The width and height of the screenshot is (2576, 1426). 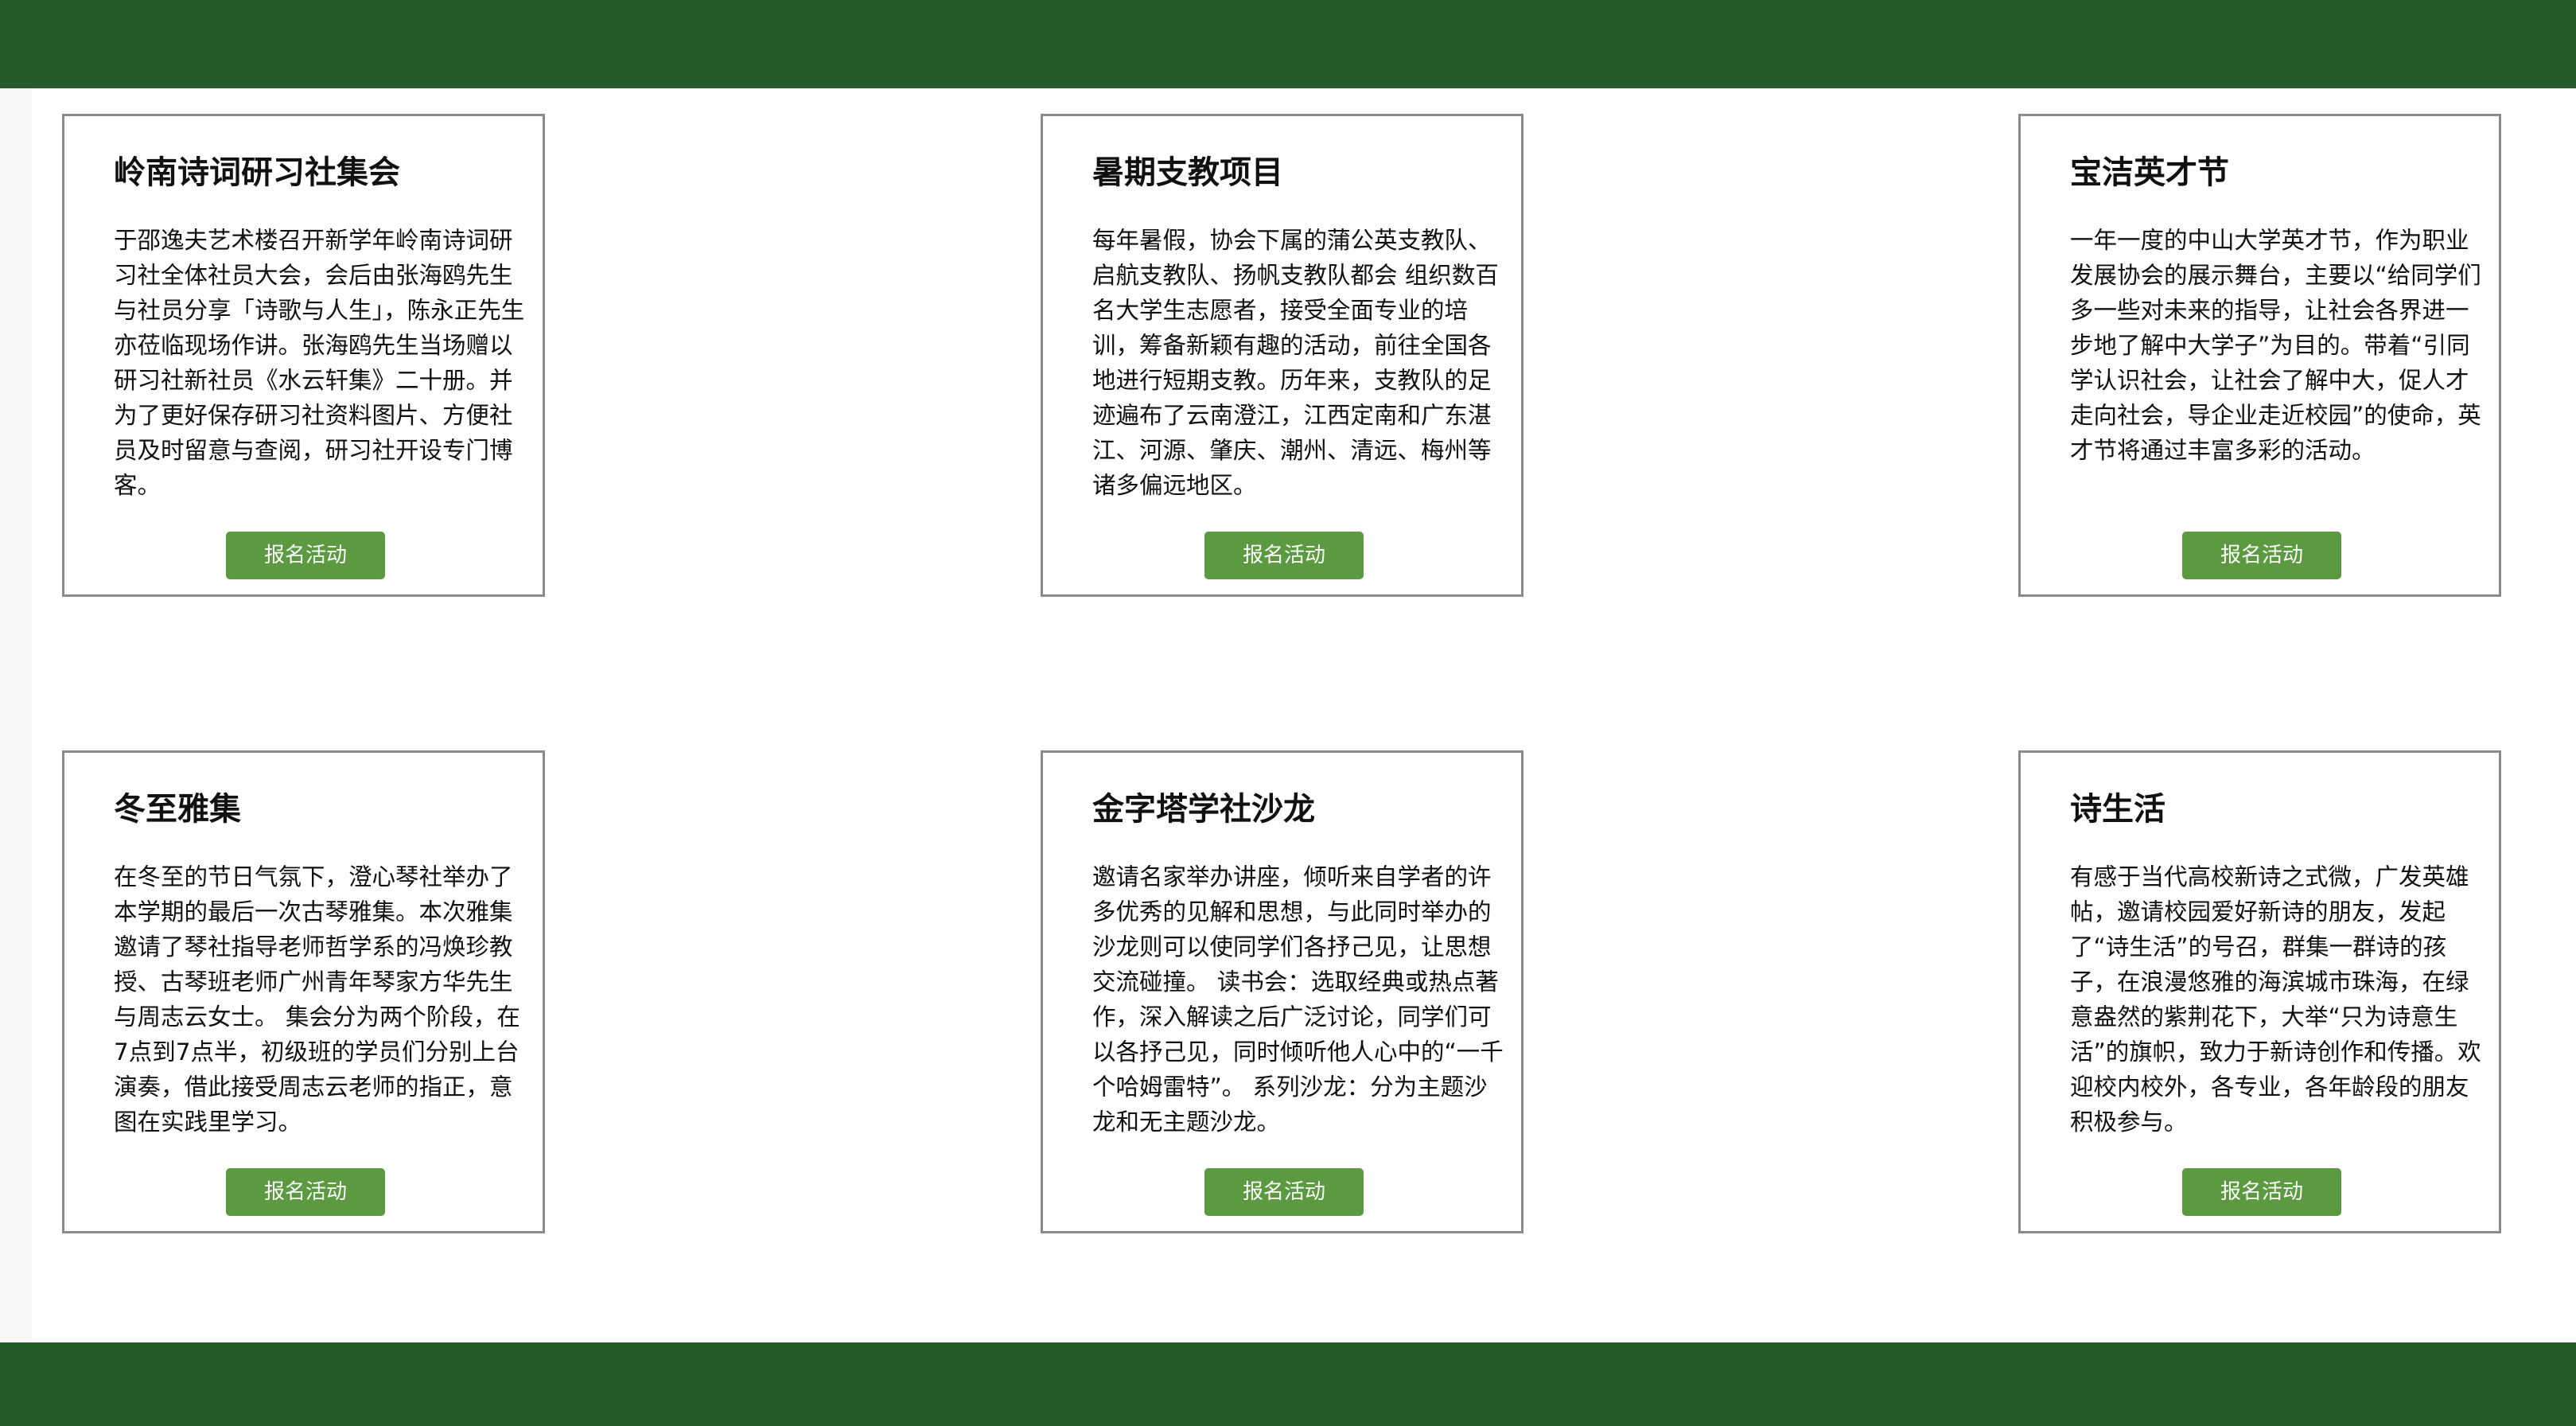 What do you see at coordinates (16, 715) in the screenshot?
I see `page-gutter` at bounding box center [16, 715].